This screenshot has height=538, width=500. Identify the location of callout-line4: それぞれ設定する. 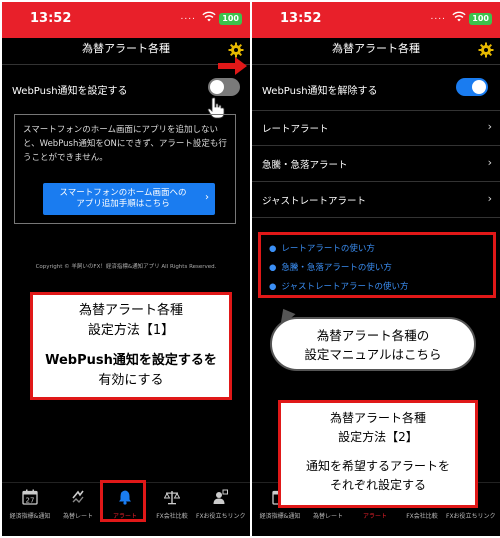
(377, 485).